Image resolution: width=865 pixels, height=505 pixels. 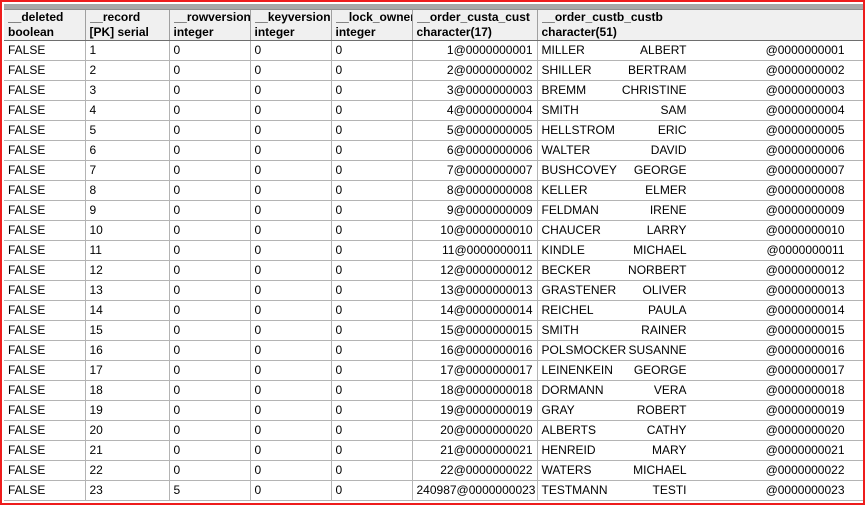 What do you see at coordinates (210, 490) in the screenshot?
I see `cell-rowversion: 5` at bounding box center [210, 490].